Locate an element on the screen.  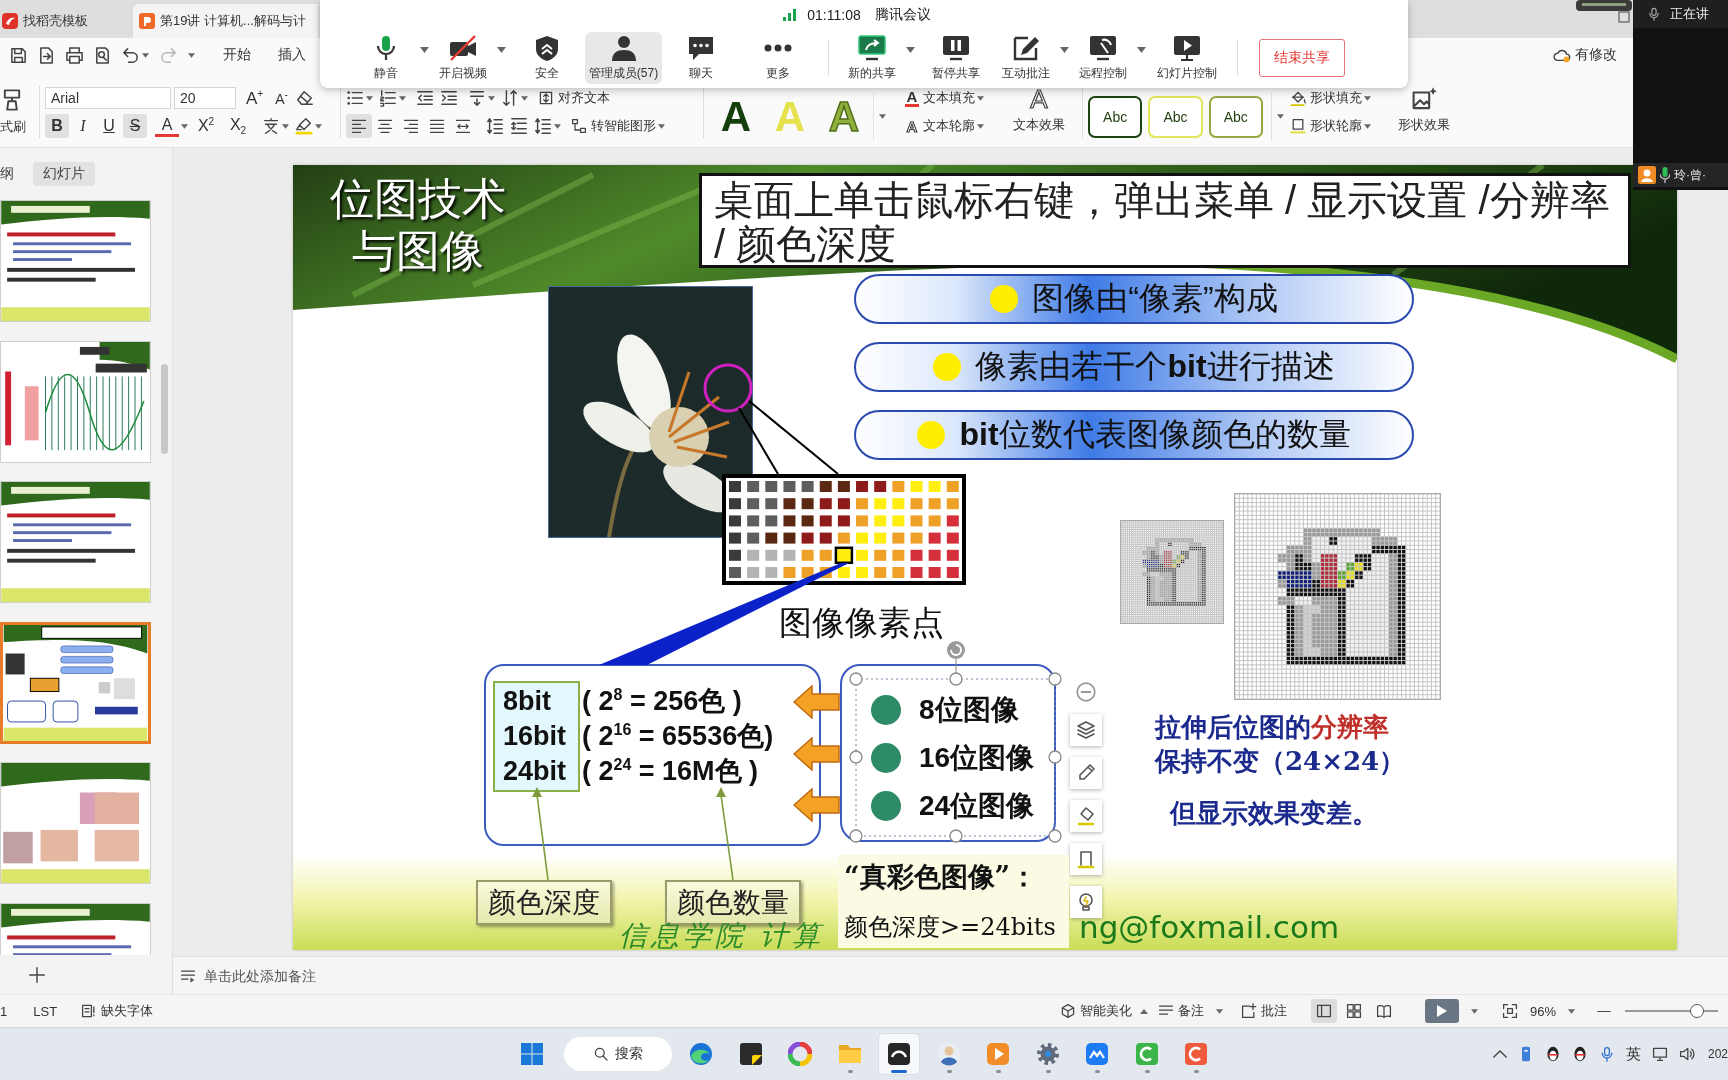
shape-outline-button: 形状轮廓 is located at coordinates (1326, 126).